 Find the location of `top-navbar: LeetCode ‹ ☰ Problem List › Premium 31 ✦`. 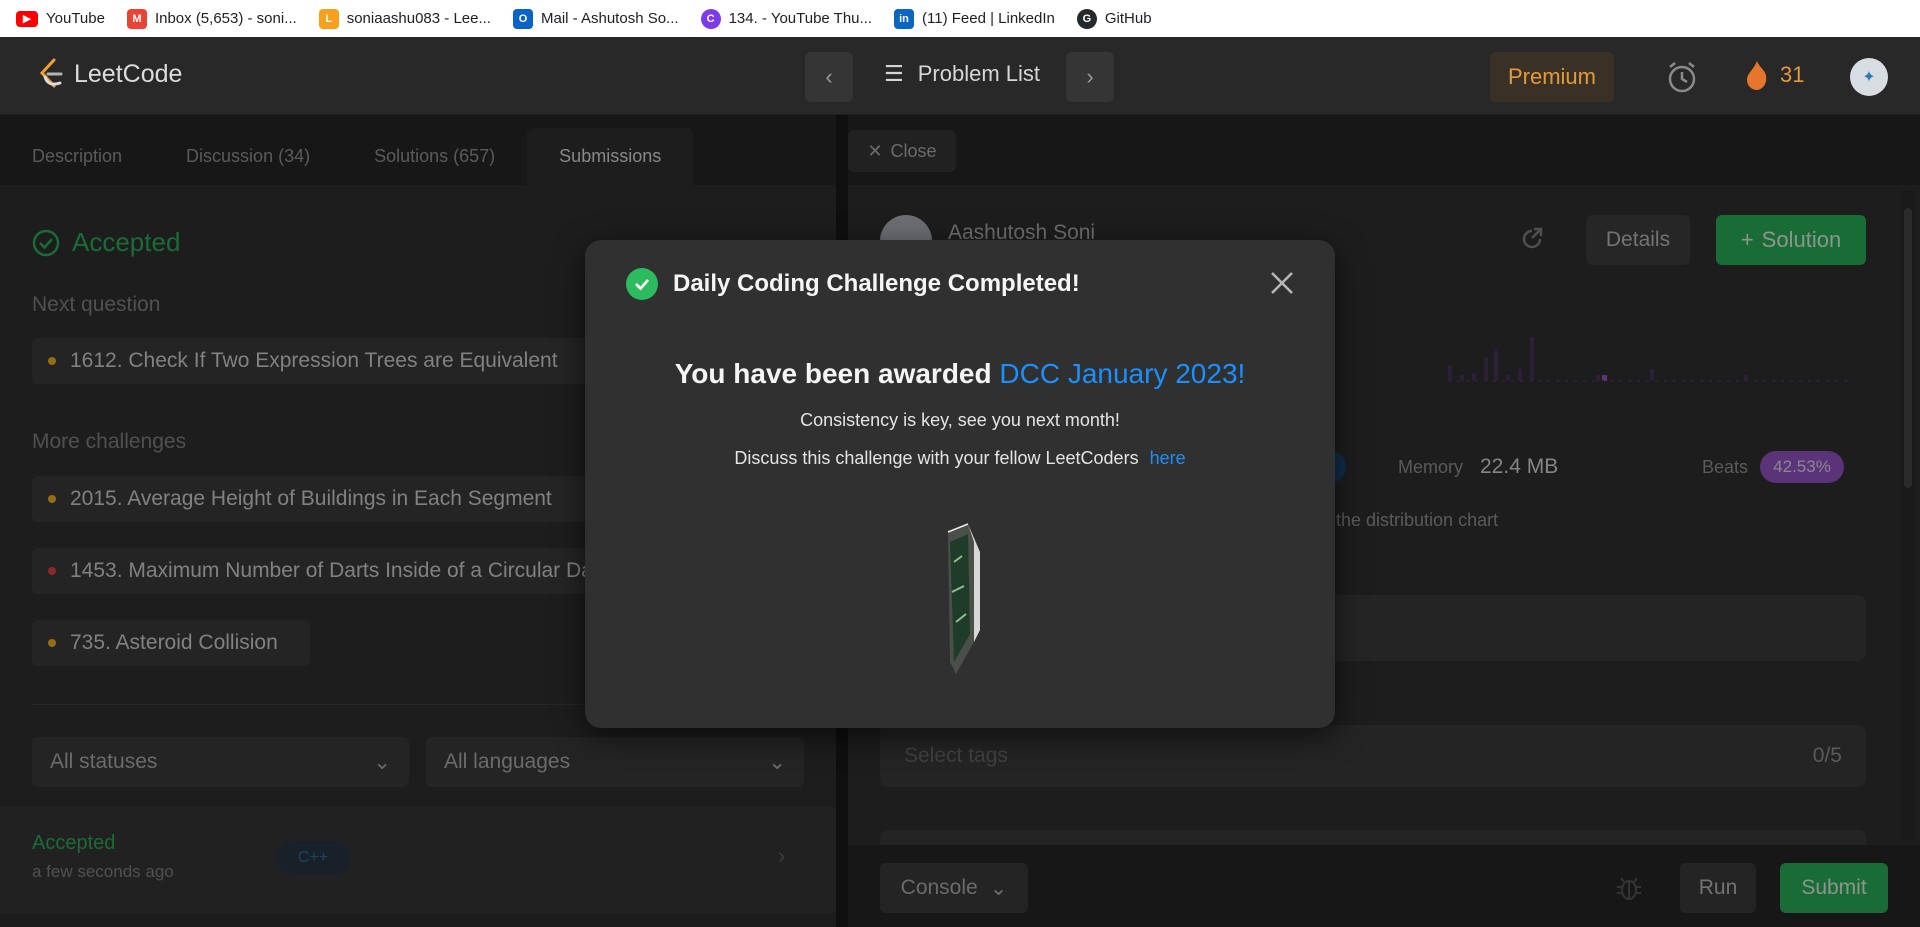

top-navbar: LeetCode ‹ ☰ Problem List › Premium 31 ✦ is located at coordinates (960, 76).